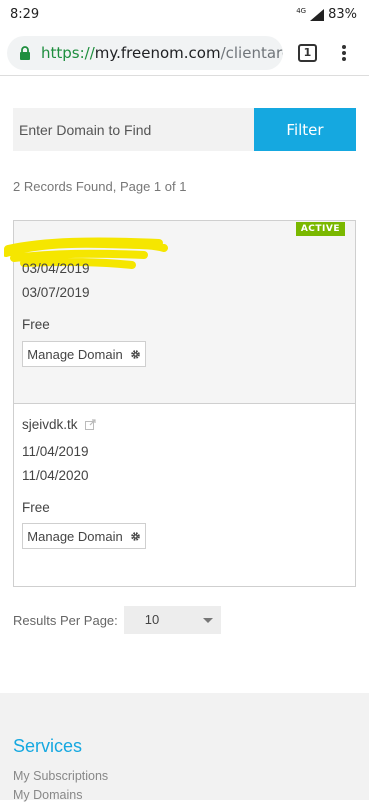  Describe the element at coordinates (307, 53) in the screenshot. I see `tab-switcher-button: 1` at that location.